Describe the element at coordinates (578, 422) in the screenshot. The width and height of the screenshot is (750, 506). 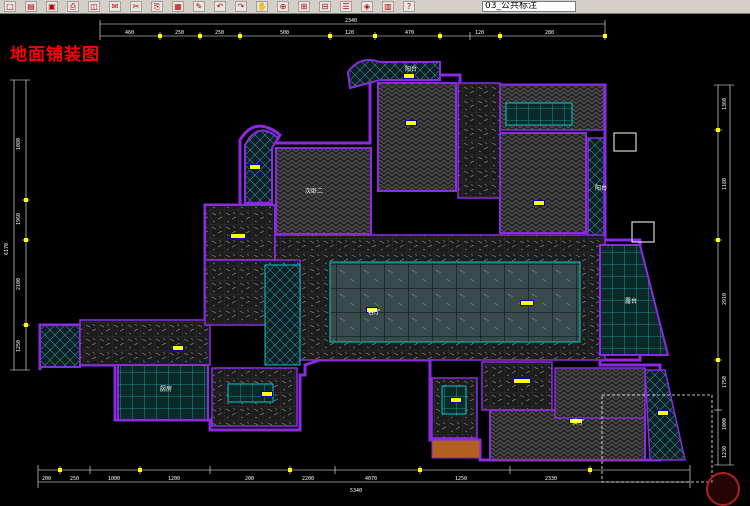
I see `room-label-dining: 餐厅` at that location.